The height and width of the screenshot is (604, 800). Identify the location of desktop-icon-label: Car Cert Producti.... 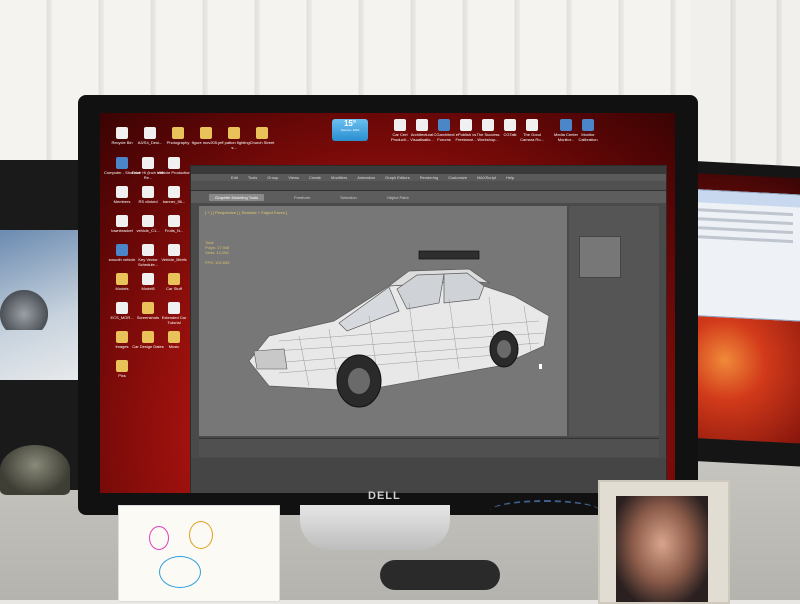
(399, 137).